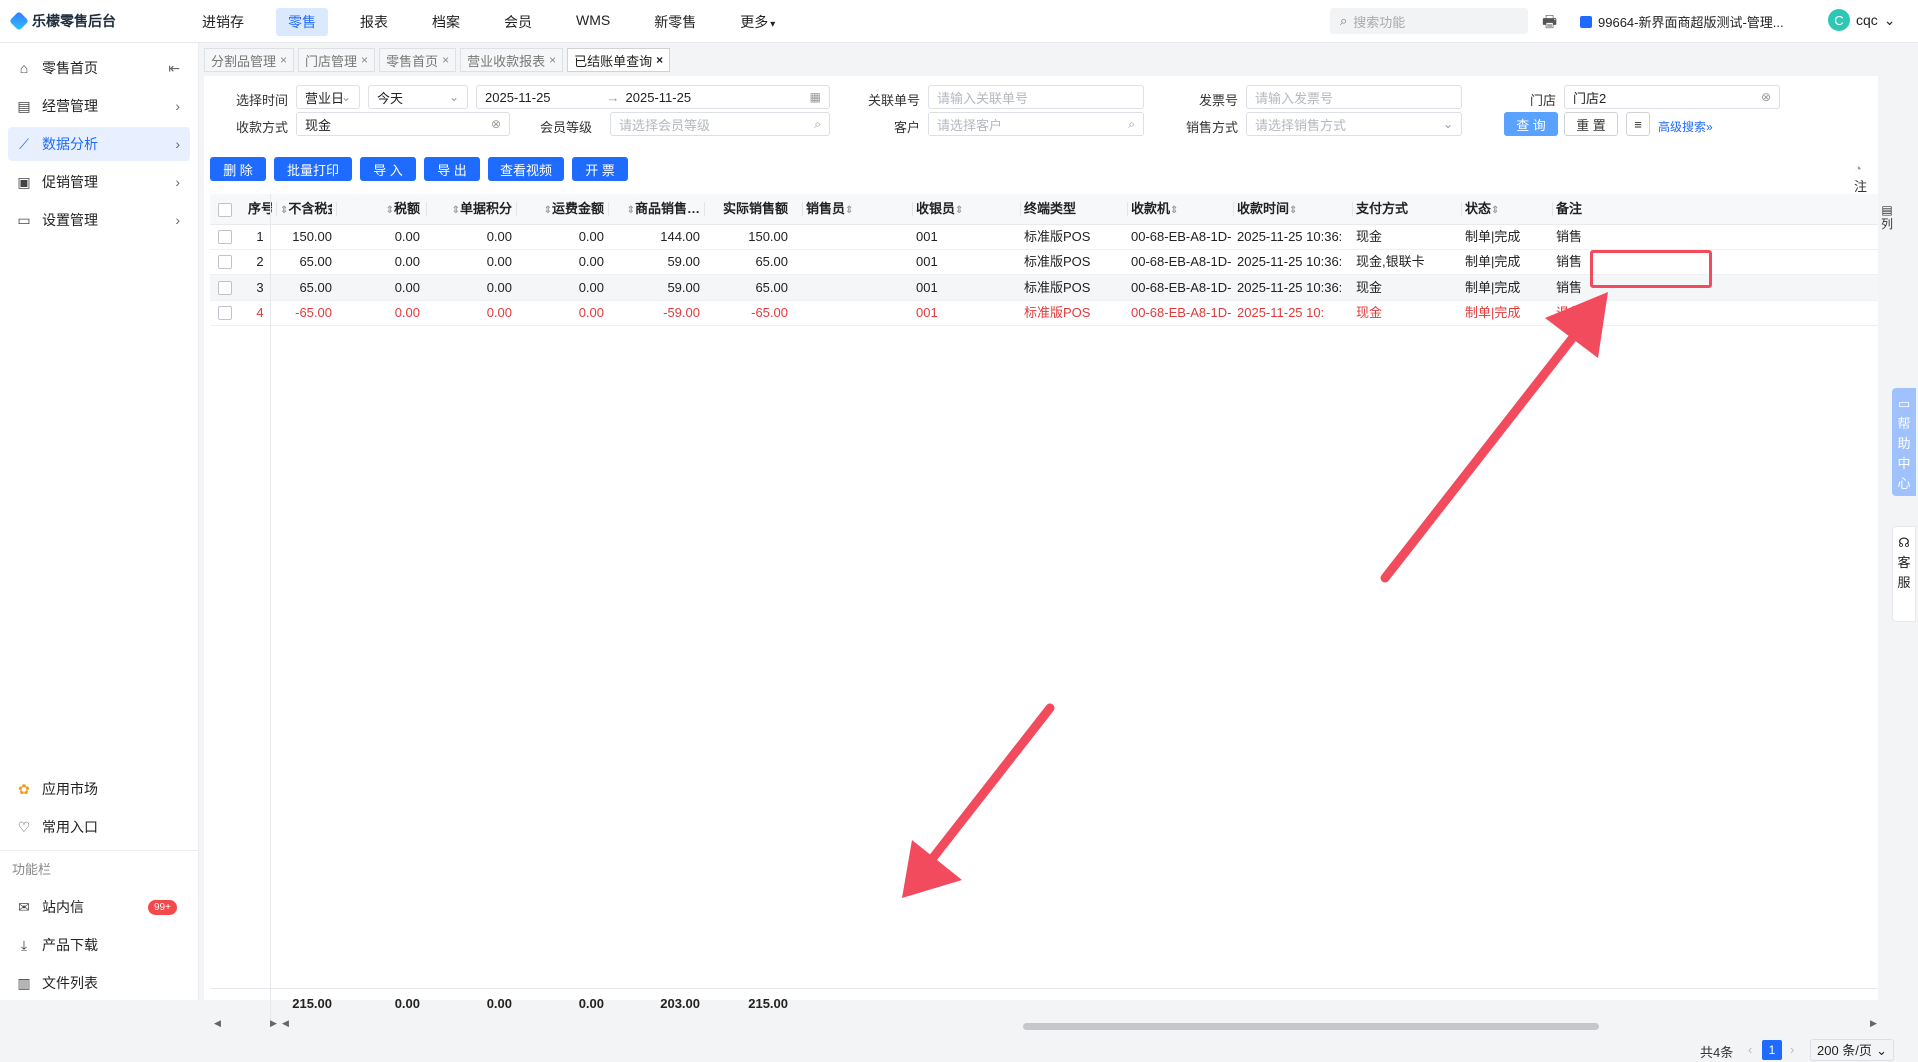  I want to click on arrow-to-totals-row, so click(978, 800).